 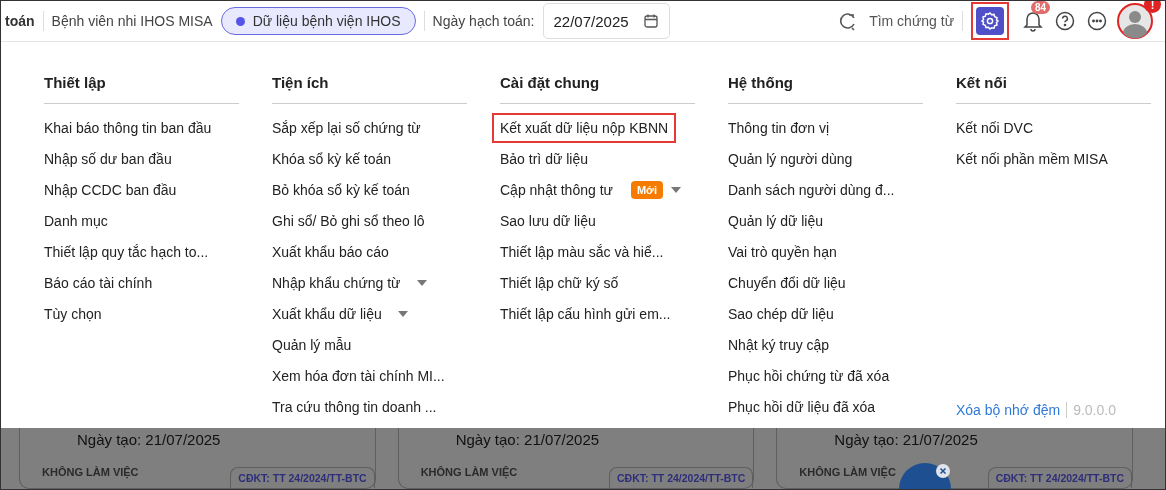 What do you see at coordinates (336, 282) in the screenshot?
I see `menu-item: Nhập khẩu chứng từ` at bounding box center [336, 282].